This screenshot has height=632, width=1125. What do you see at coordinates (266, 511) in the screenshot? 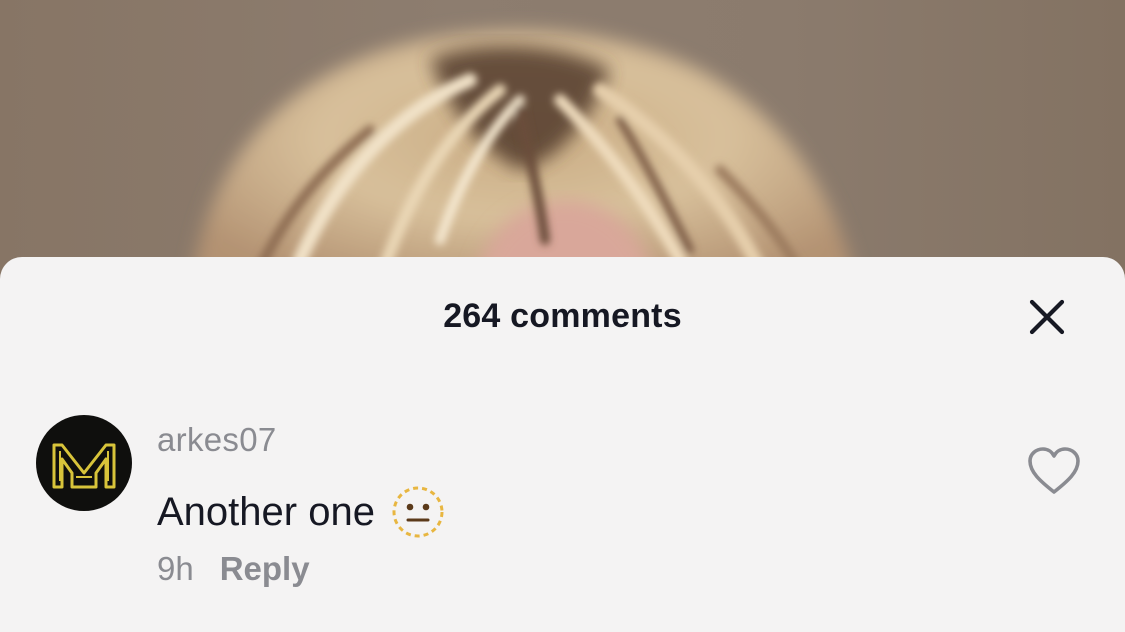
I see `comment-text: Another one` at bounding box center [266, 511].